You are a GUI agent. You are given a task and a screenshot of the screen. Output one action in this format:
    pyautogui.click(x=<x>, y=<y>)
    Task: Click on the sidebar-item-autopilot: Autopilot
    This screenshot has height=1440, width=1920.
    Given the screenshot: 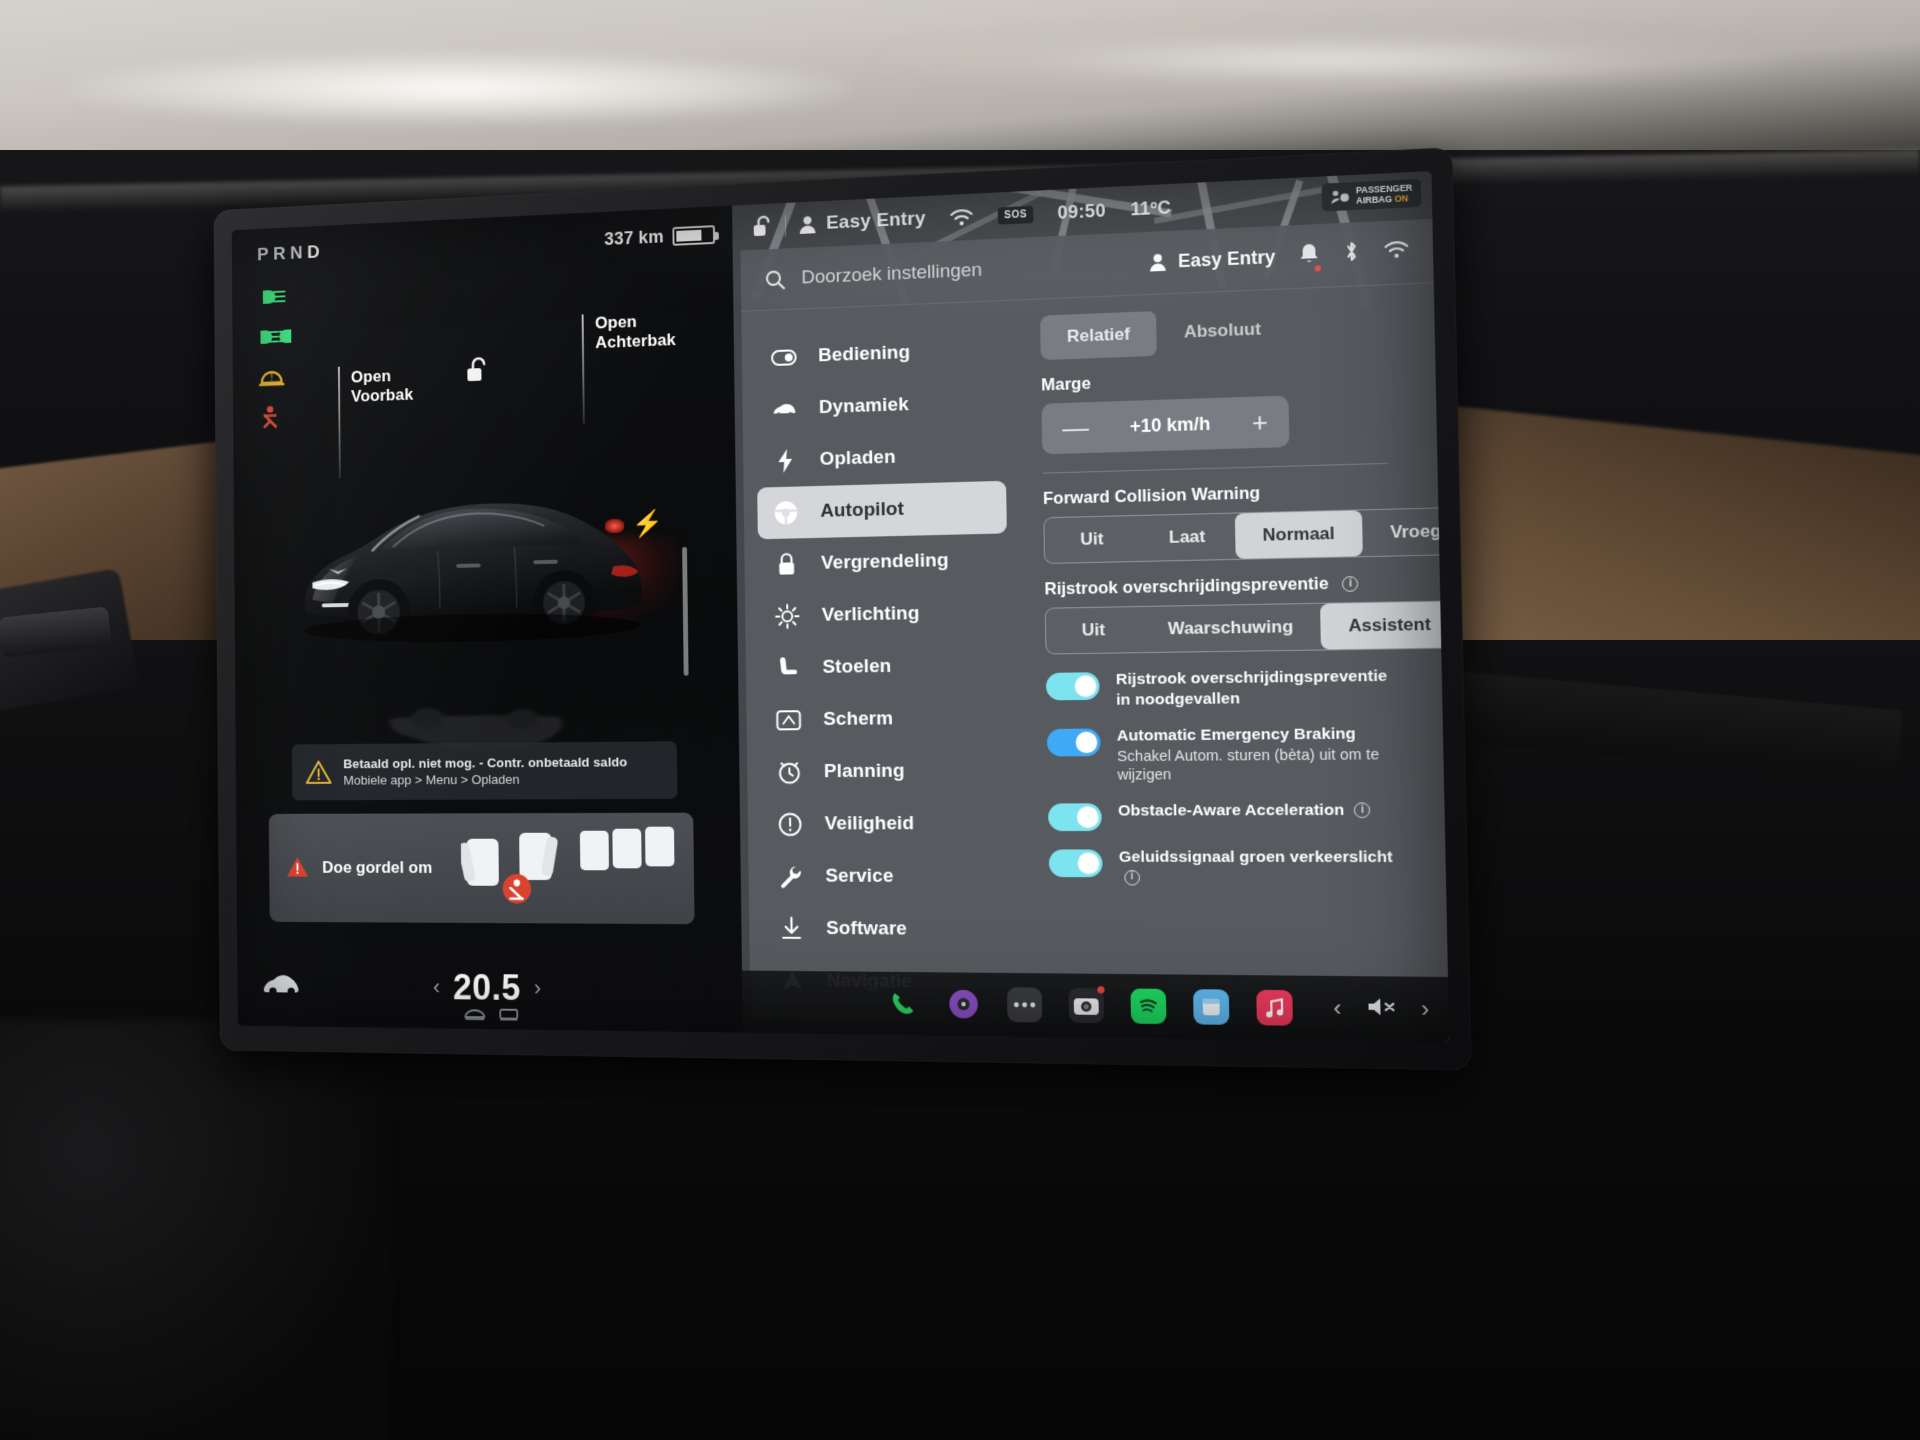 What is the action you would take?
    pyautogui.click(x=882, y=510)
    